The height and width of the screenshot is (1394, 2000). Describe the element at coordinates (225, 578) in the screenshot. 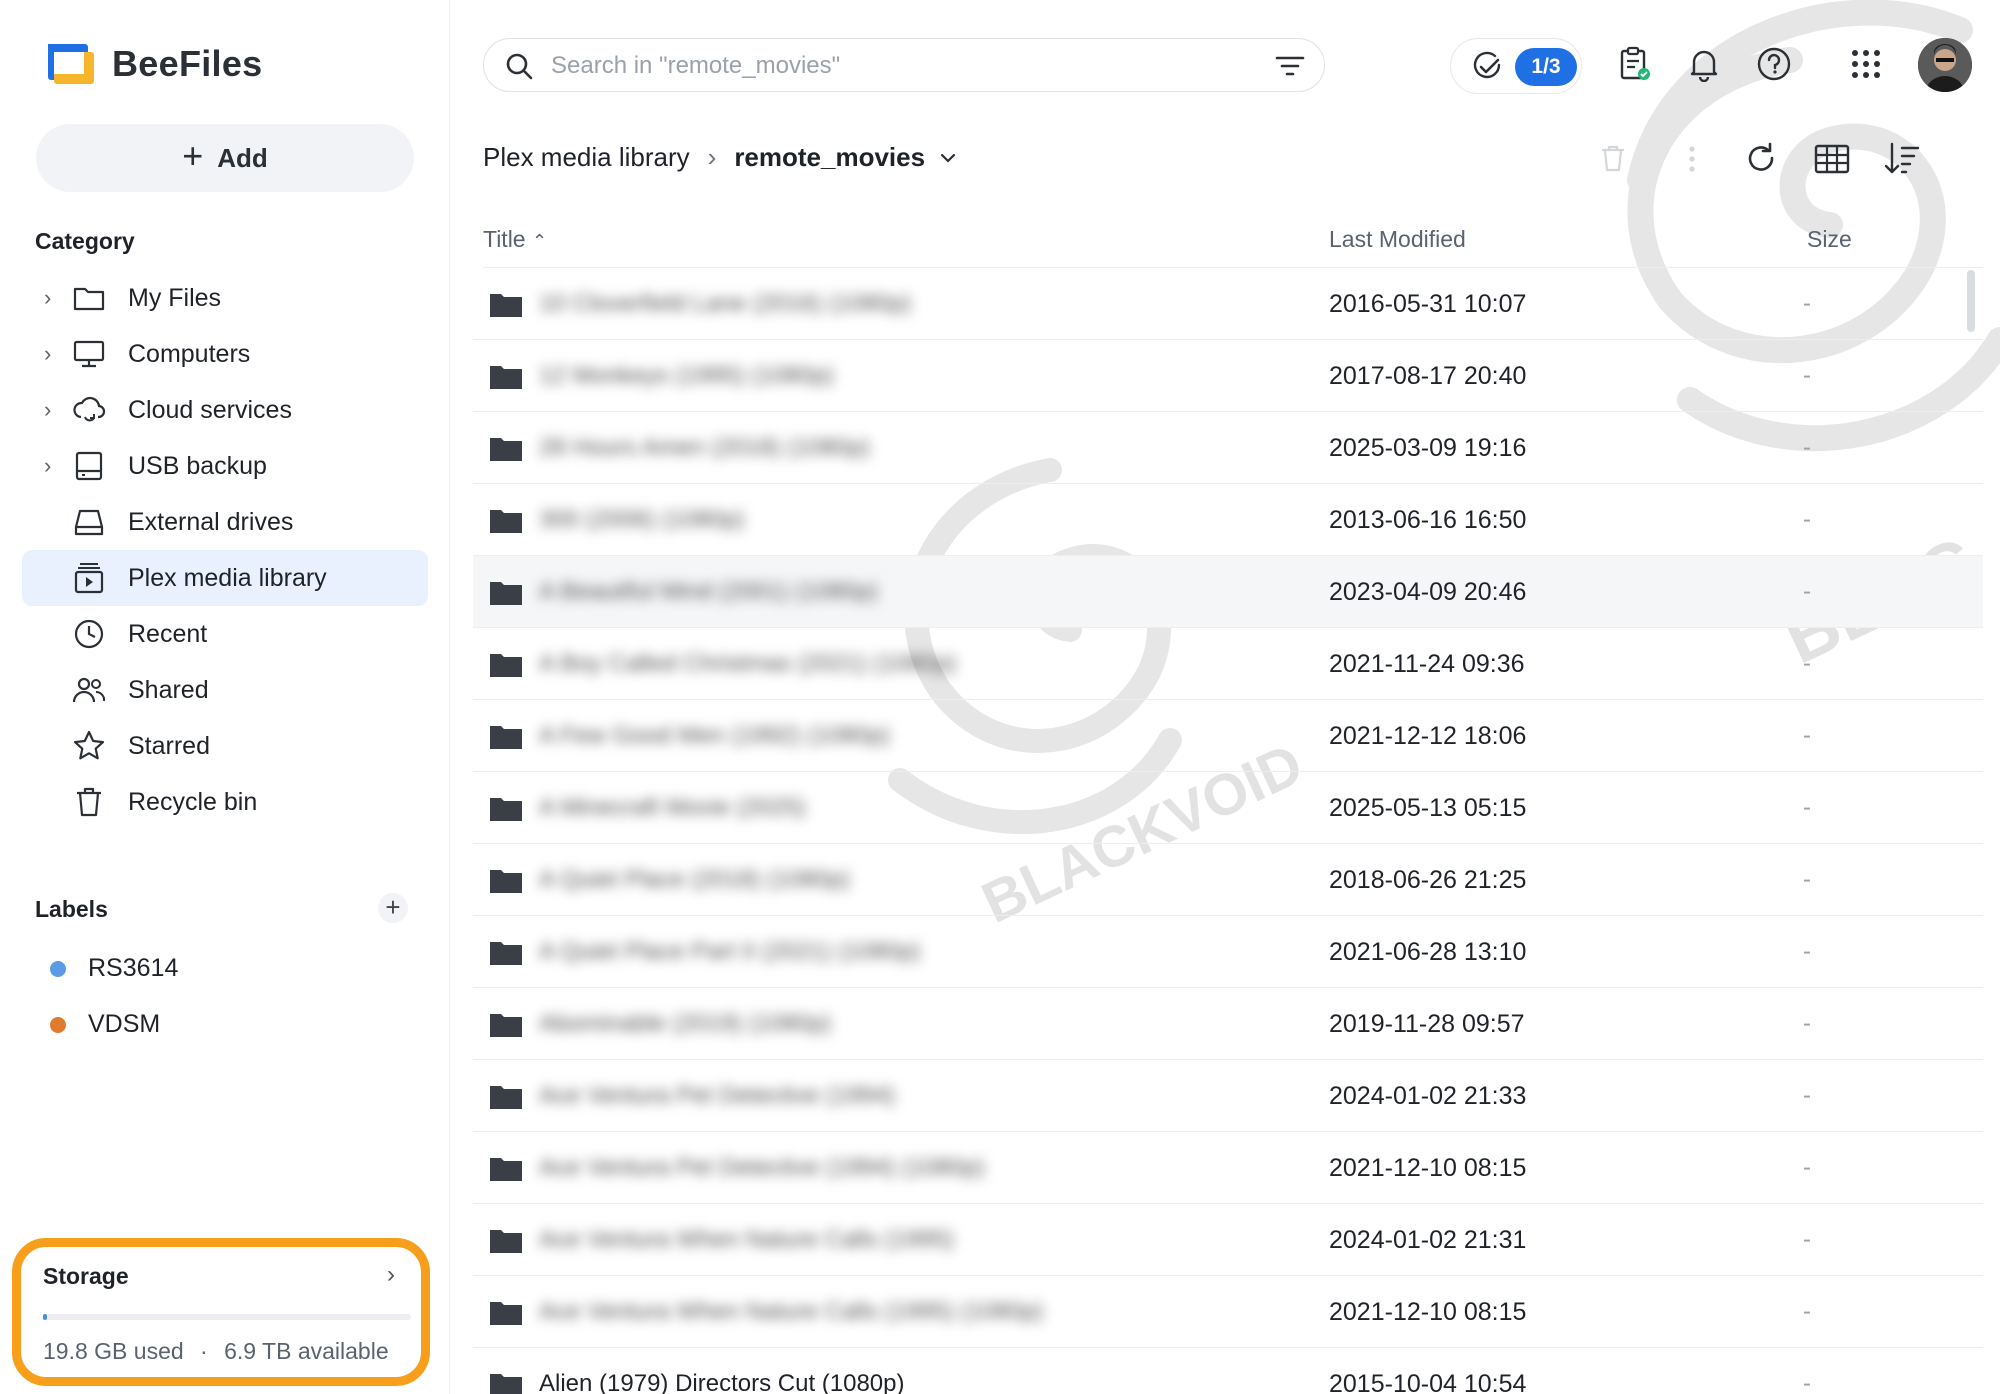

I see `sidebar-item-plex-media-library: Plex media library` at that location.